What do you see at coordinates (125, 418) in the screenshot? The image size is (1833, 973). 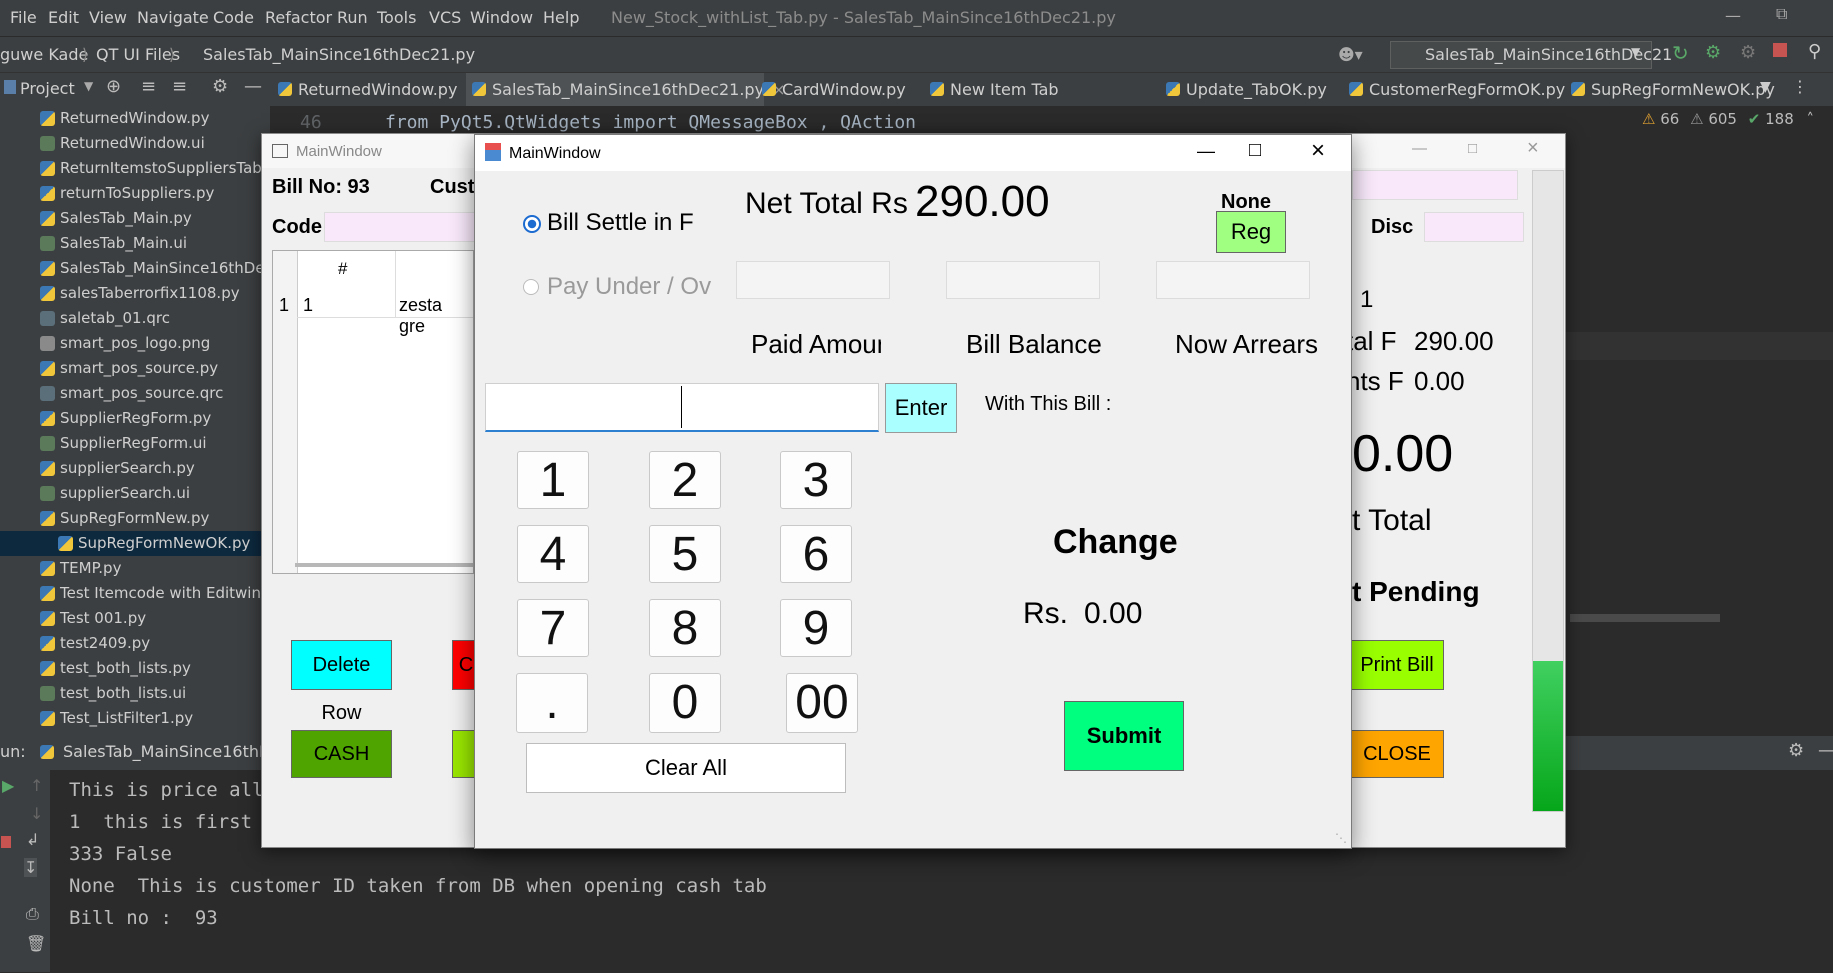 I see `file-item: SupplierRegForm.py` at bounding box center [125, 418].